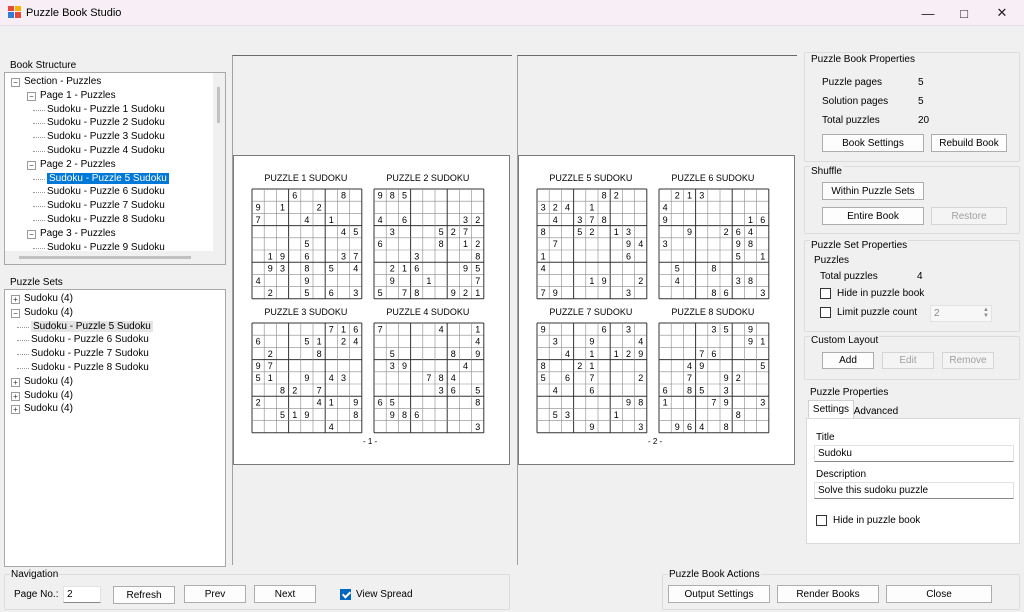 Image resolution: width=1024 pixels, height=612 pixels. I want to click on set-puzzles-sublabel: Puzzles, so click(832, 260).